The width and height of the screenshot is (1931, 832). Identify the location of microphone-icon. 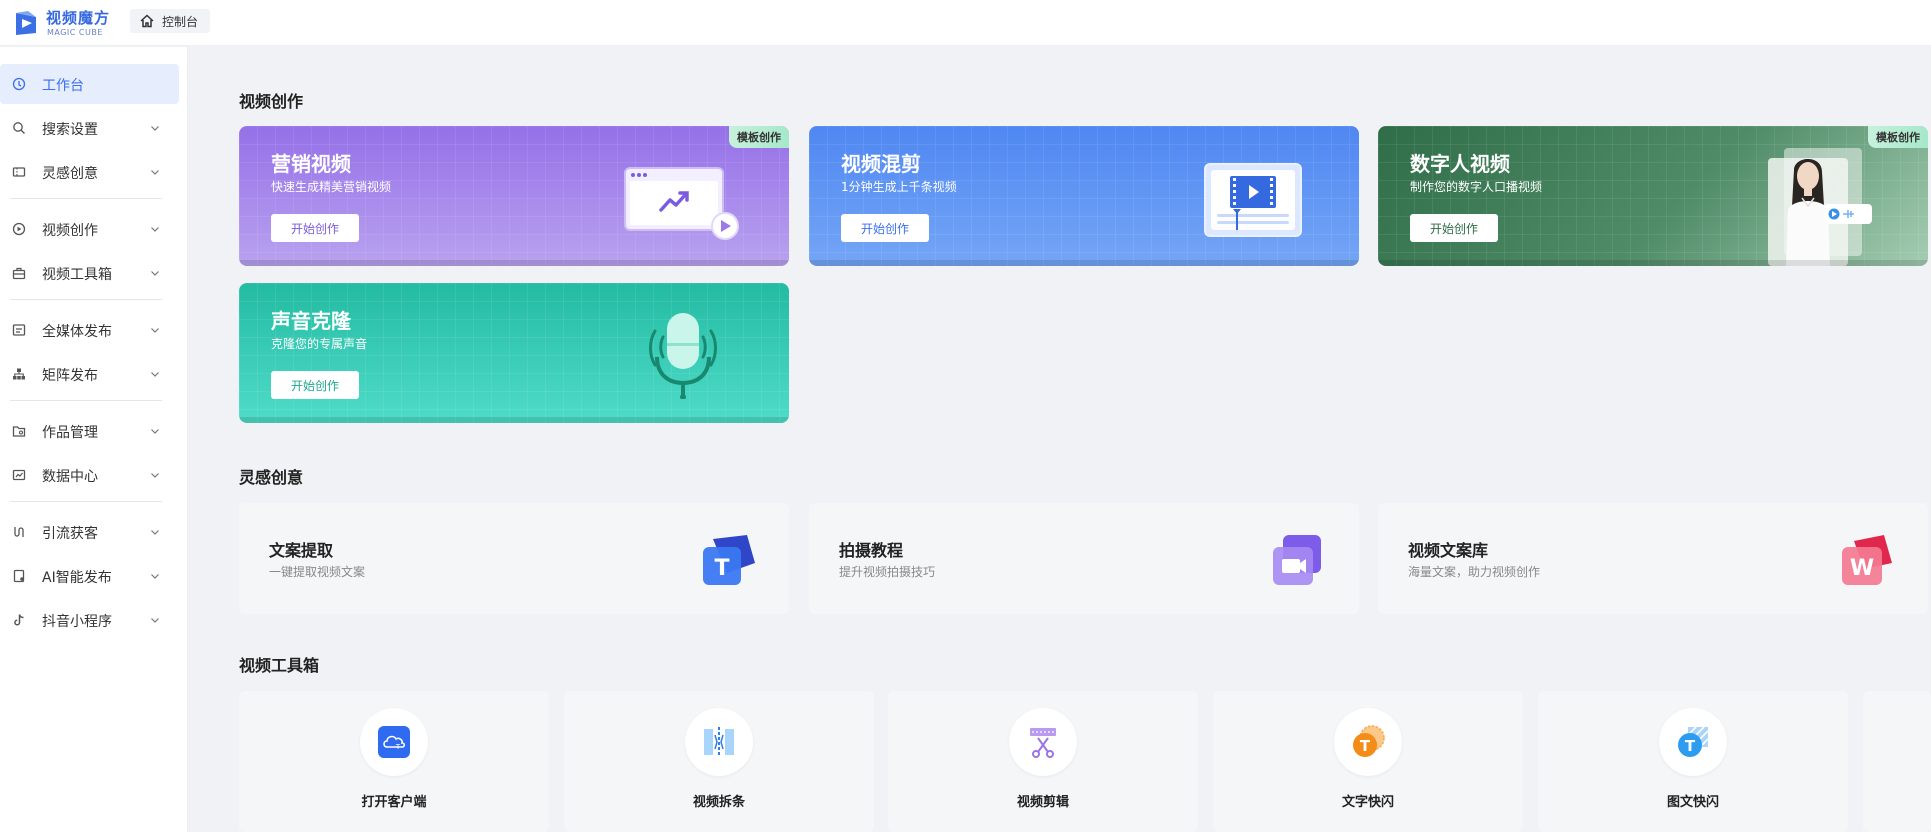
(683, 356).